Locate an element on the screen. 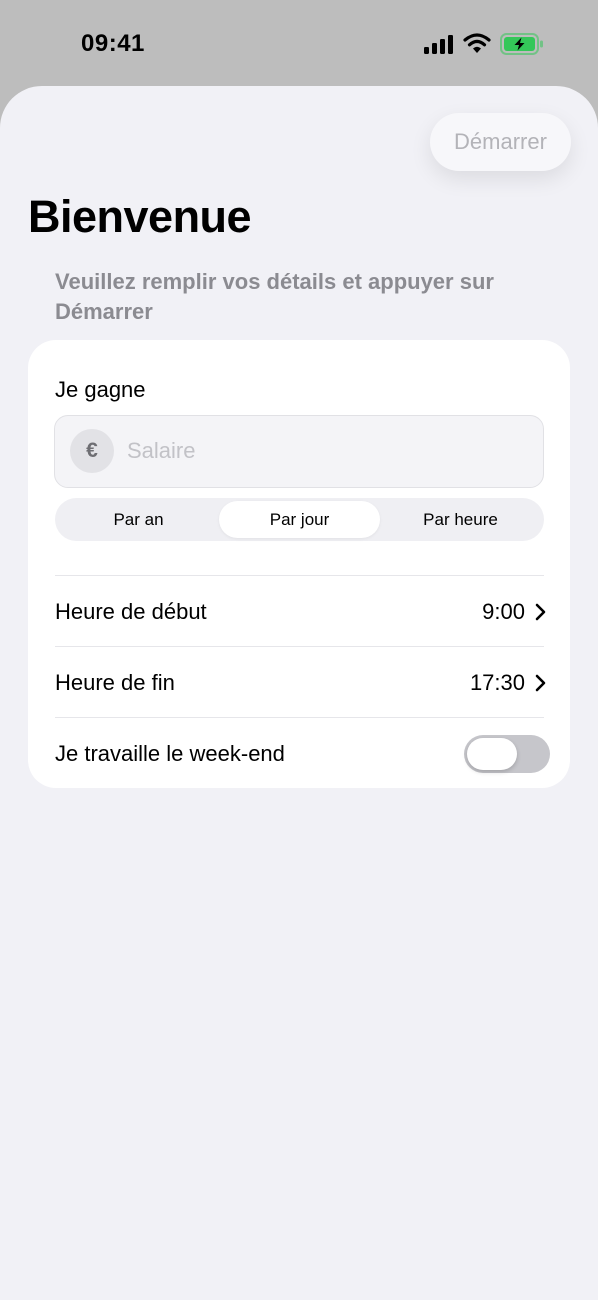 This screenshot has width=598, height=1300. weekend-label: Je travaille le week-end is located at coordinates (170, 753).